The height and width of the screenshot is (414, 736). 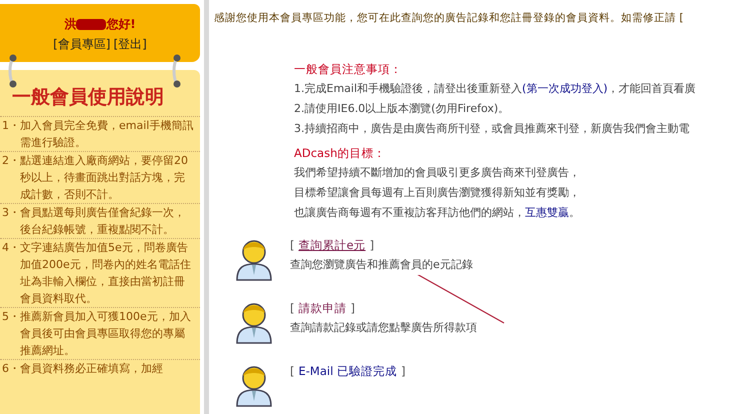 What do you see at coordinates (104, 178) in the screenshot?
I see `instruction-text: 點選連結進入廠商網站，要停留20秒以上，待畫面跳出對話方塊，完成計數，否則不計。` at bounding box center [104, 178].